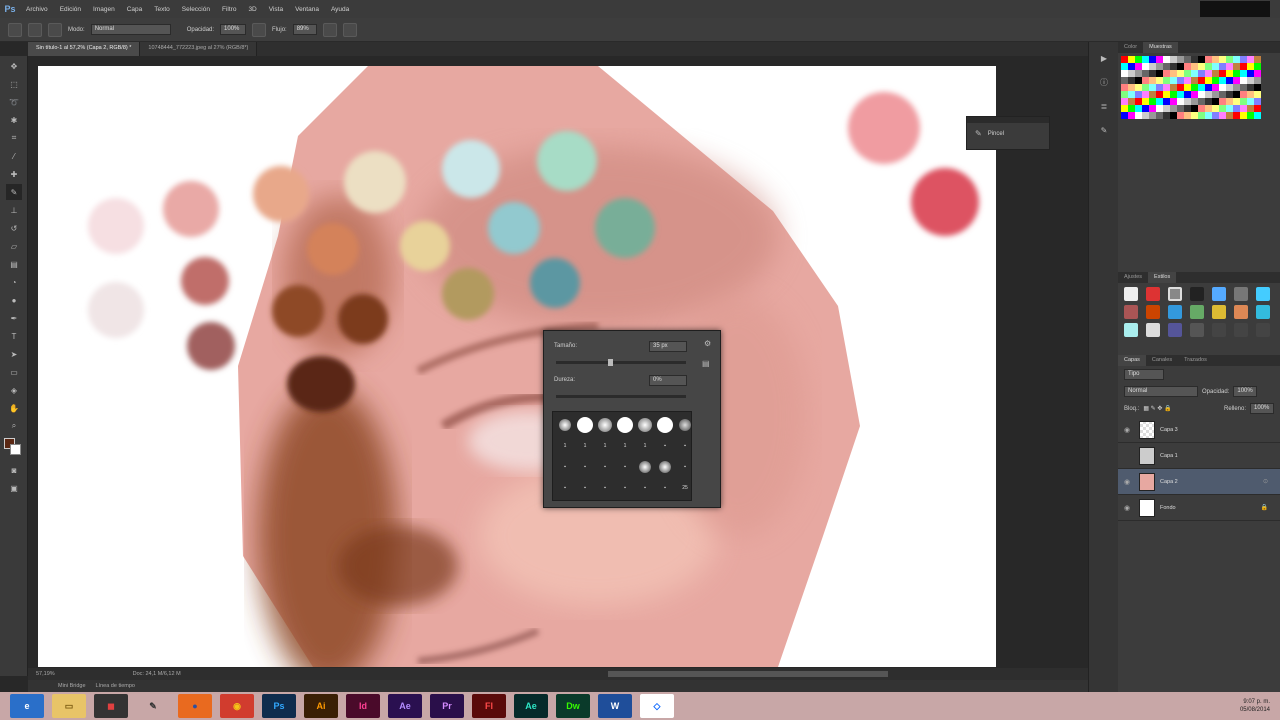  What do you see at coordinates (706, 363) in the screenshot?
I see `new-preset-icon: ▤` at bounding box center [706, 363].